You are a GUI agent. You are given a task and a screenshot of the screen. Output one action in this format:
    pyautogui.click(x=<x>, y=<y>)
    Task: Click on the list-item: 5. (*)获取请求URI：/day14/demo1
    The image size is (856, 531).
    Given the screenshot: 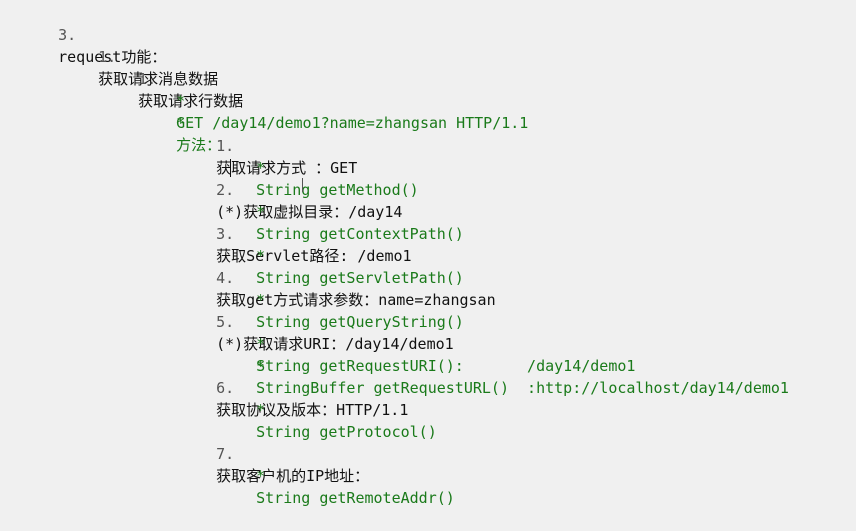 What is the action you would take?
    pyautogui.click(x=317, y=321)
    